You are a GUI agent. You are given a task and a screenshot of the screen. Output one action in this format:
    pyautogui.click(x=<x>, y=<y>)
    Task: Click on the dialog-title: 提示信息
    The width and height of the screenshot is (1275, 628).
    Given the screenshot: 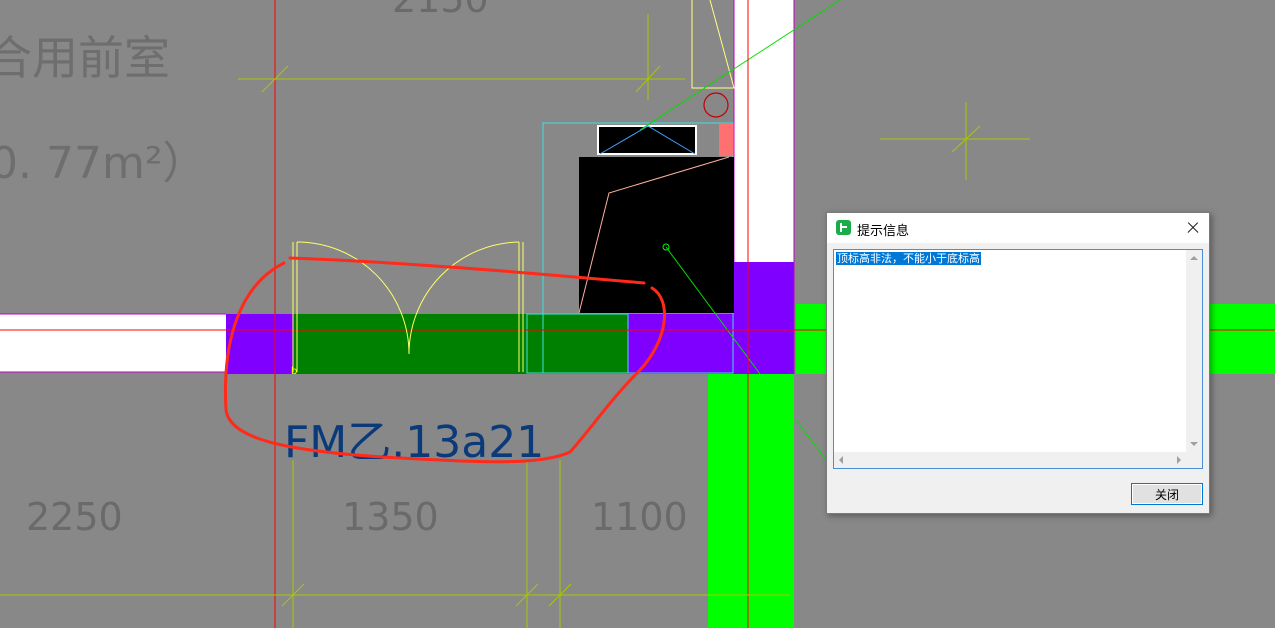 What is the action you would take?
    pyautogui.click(x=883, y=231)
    